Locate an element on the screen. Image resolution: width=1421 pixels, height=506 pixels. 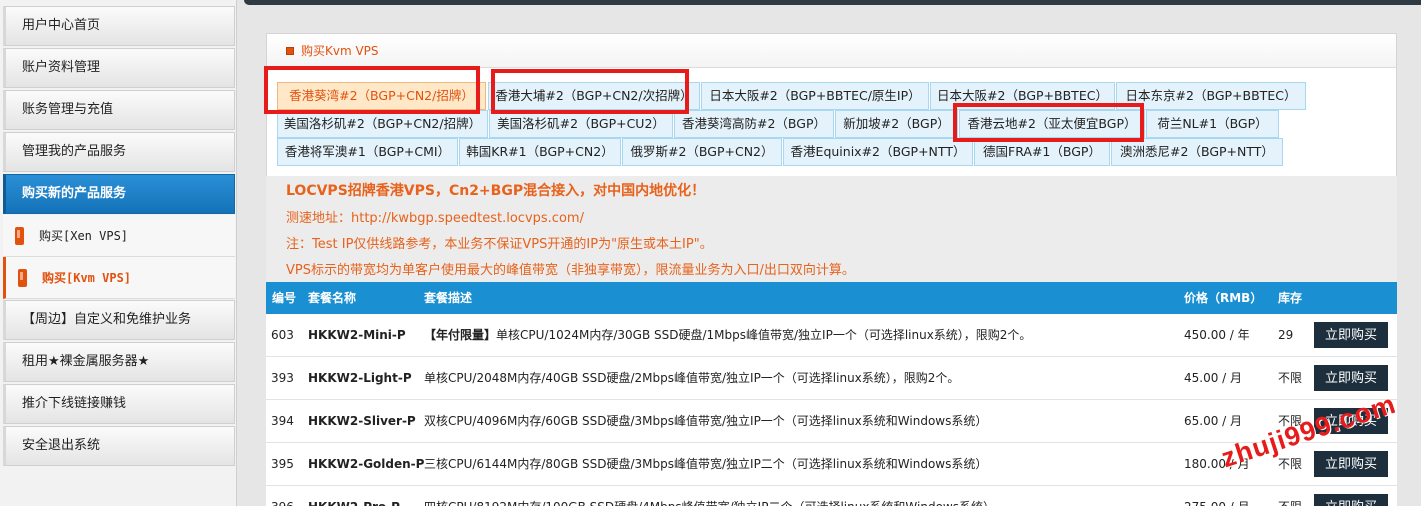
col-desc-header: 套餐描述 is located at coordinates (448, 298).